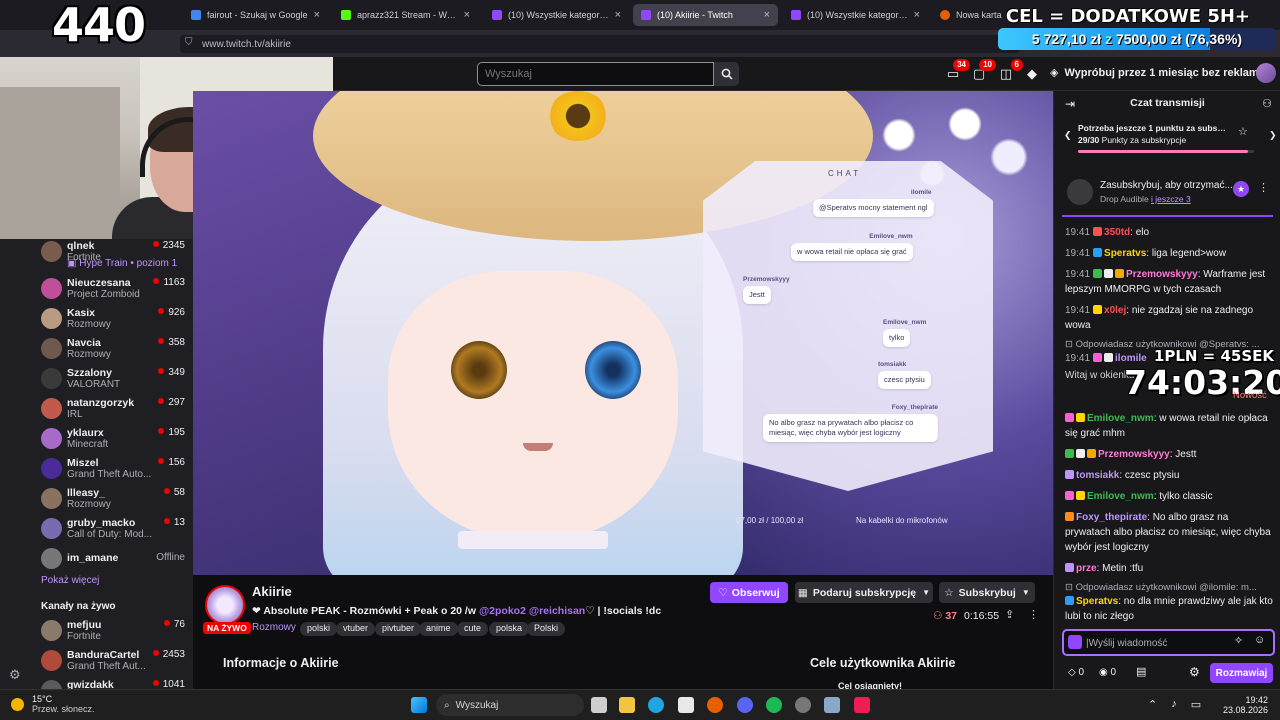  What do you see at coordinates (1146, 253) in the screenshot?
I see `chat-message: 19:41 Speratvs: liga legend>wow` at bounding box center [1146, 253].